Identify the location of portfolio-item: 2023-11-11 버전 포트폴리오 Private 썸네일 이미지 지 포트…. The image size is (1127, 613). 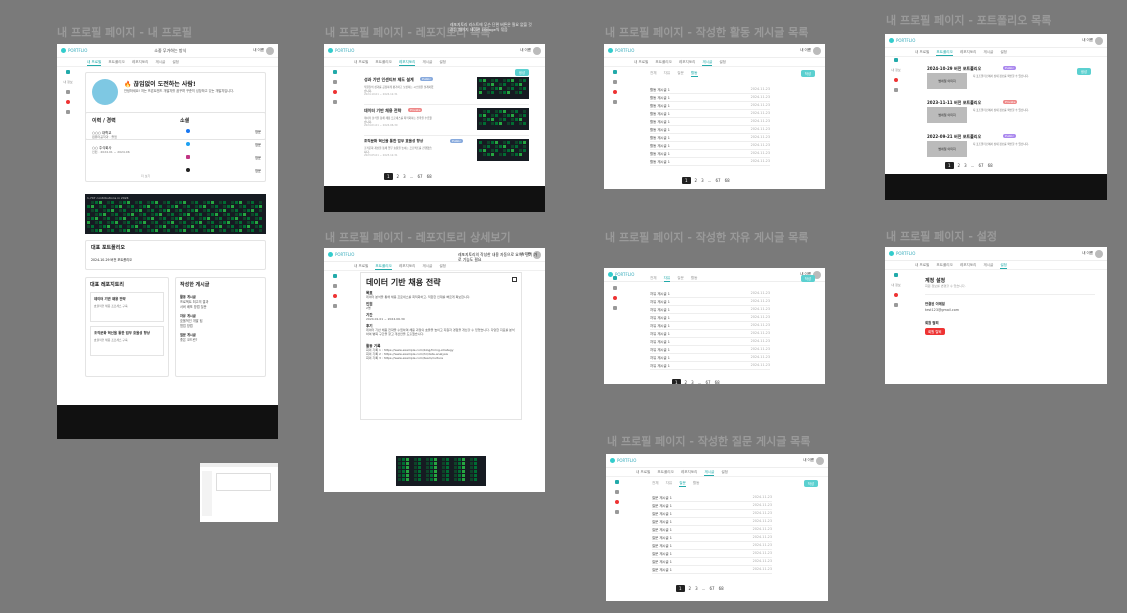
(997, 115).